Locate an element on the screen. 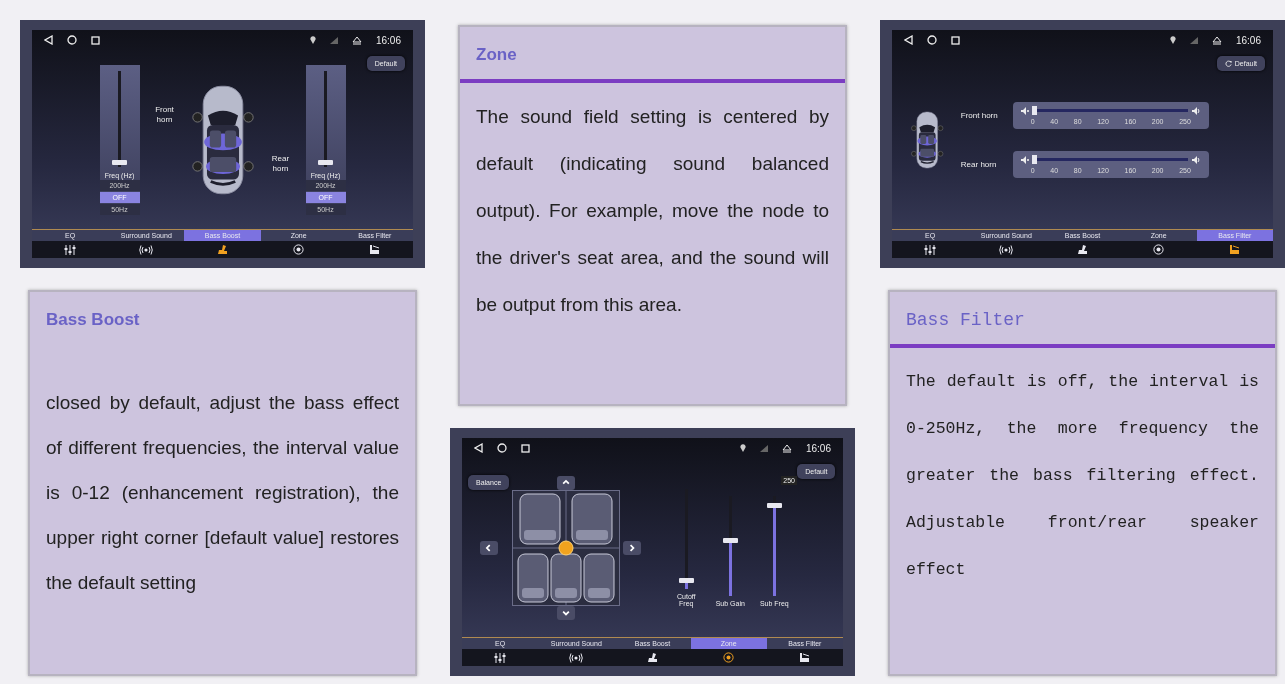 This screenshot has width=1285, height=684. card-title: Bass Boost is located at coordinates (93, 320).